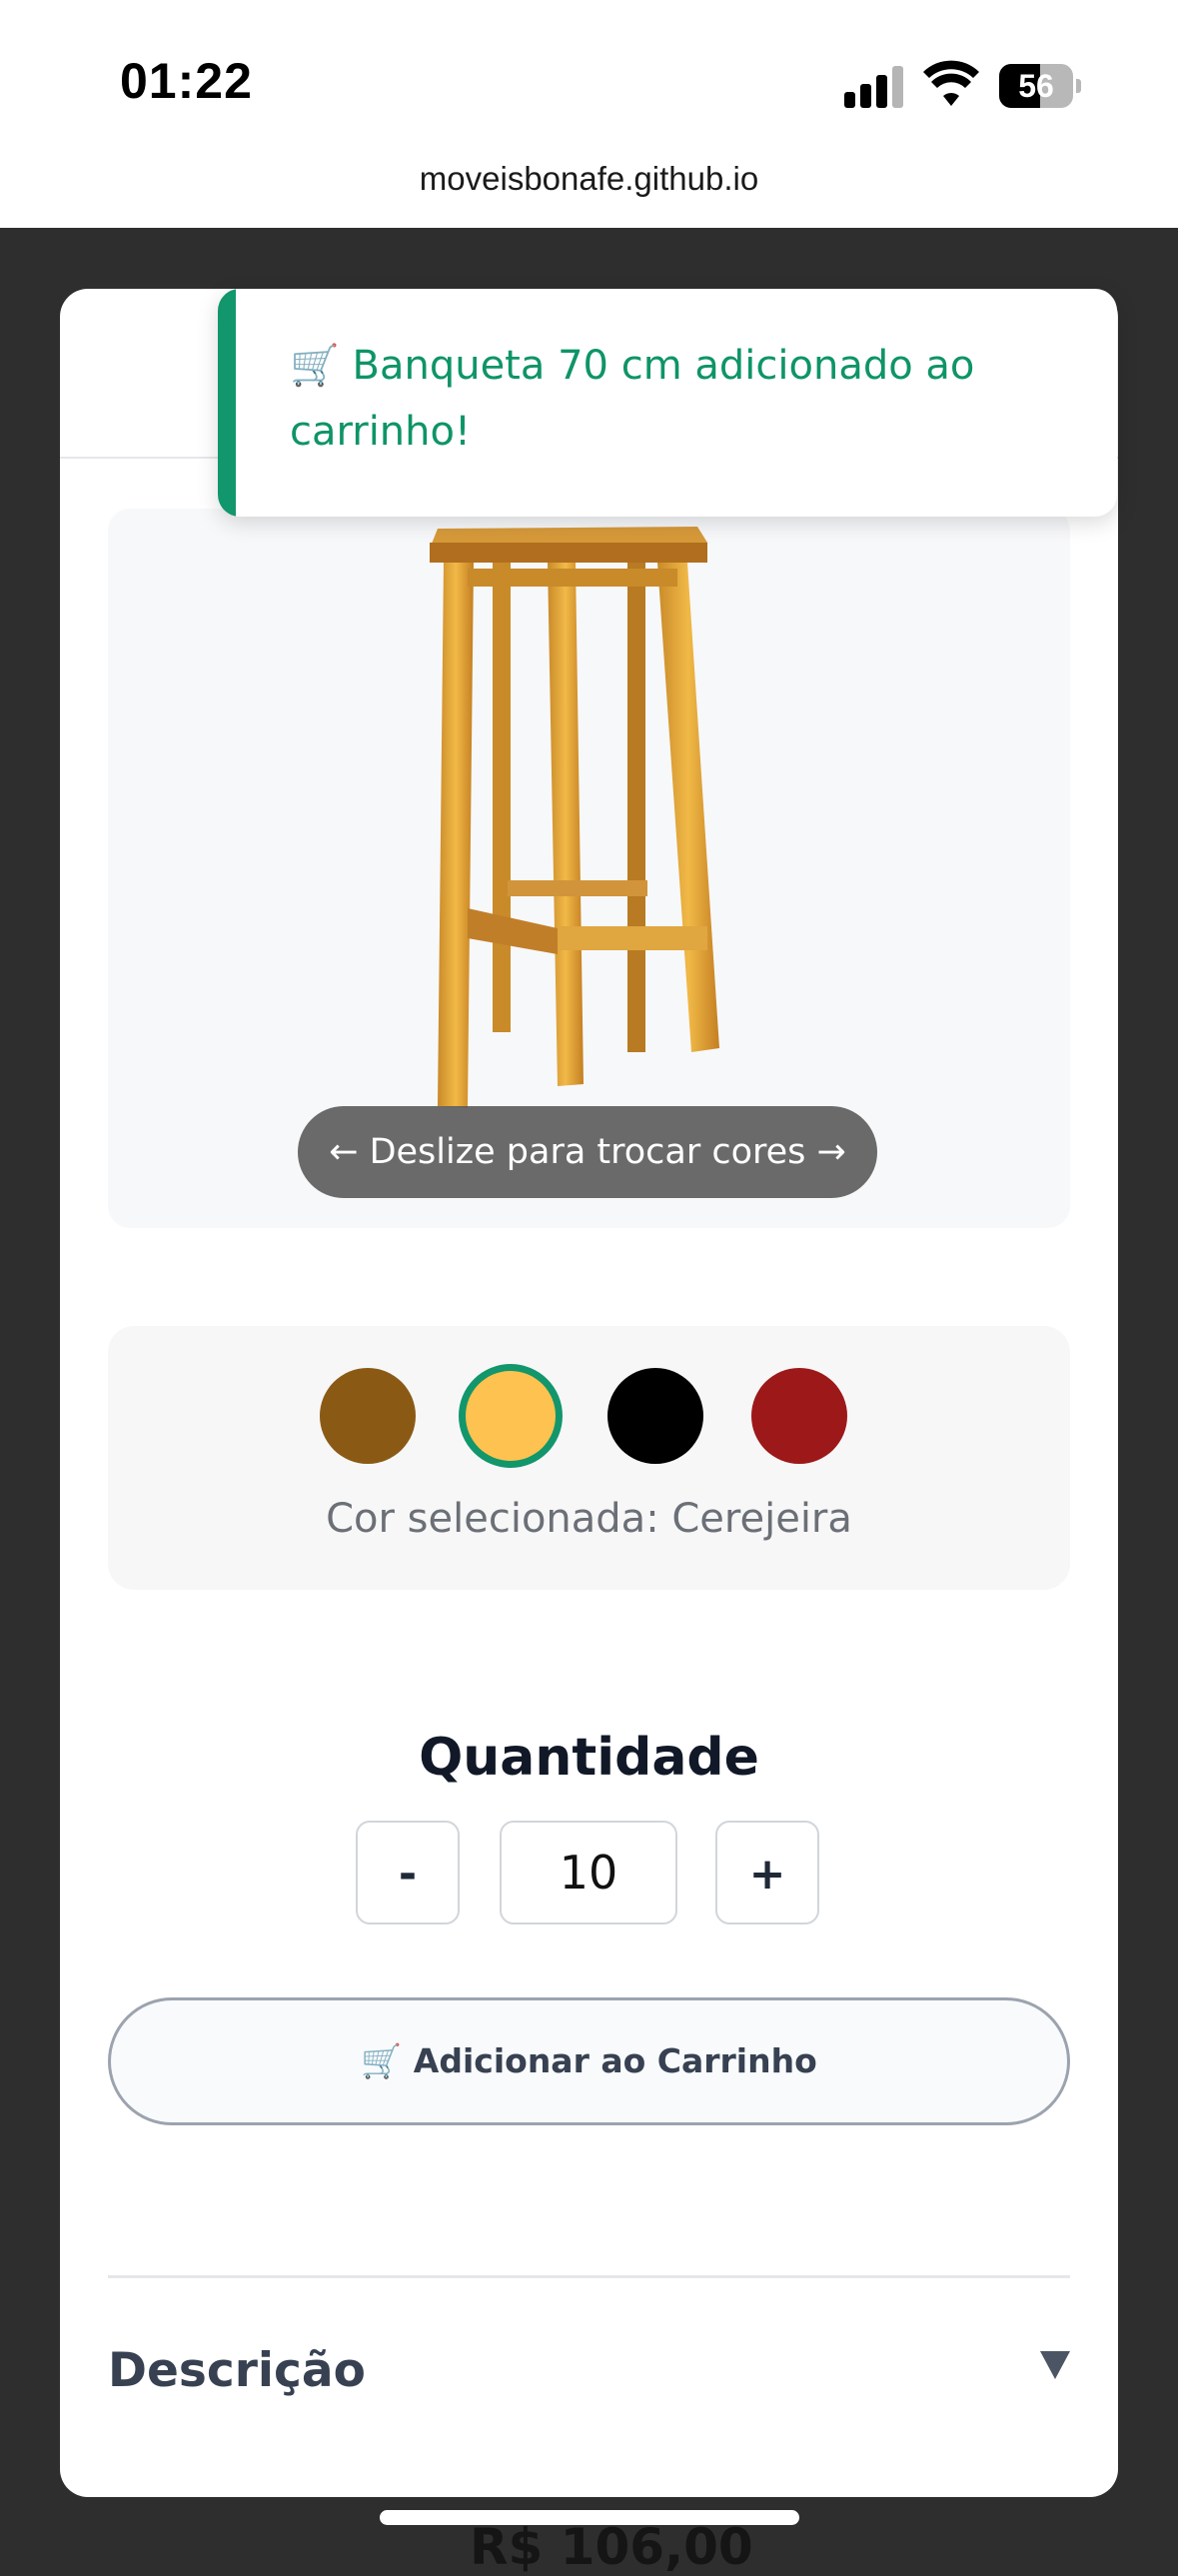 The height and width of the screenshot is (2576, 1178). I want to click on add-to-cart-button: 🛒 Adicionar ao Carrinho, so click(589, 2061).